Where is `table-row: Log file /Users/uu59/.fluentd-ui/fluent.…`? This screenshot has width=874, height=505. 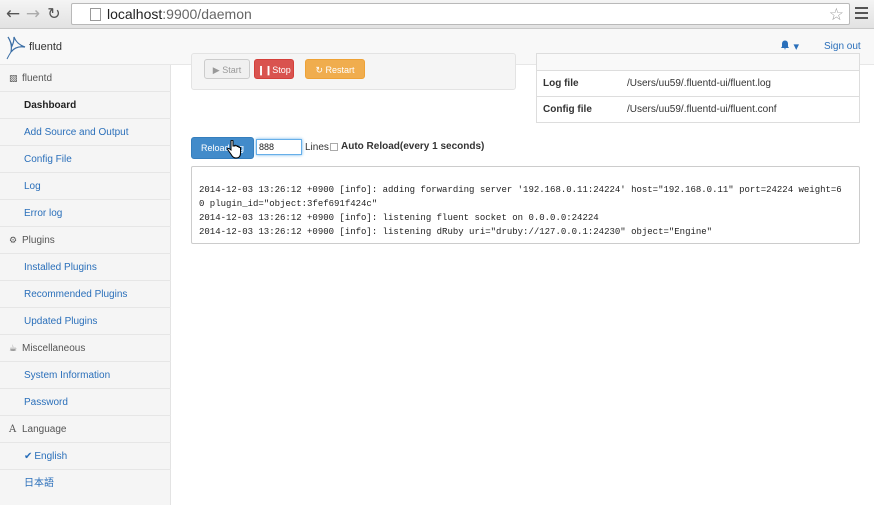
table-row: Log file /Users/uu59/.fluentd-ui/fluent.… is located at coordinates (698, 83).